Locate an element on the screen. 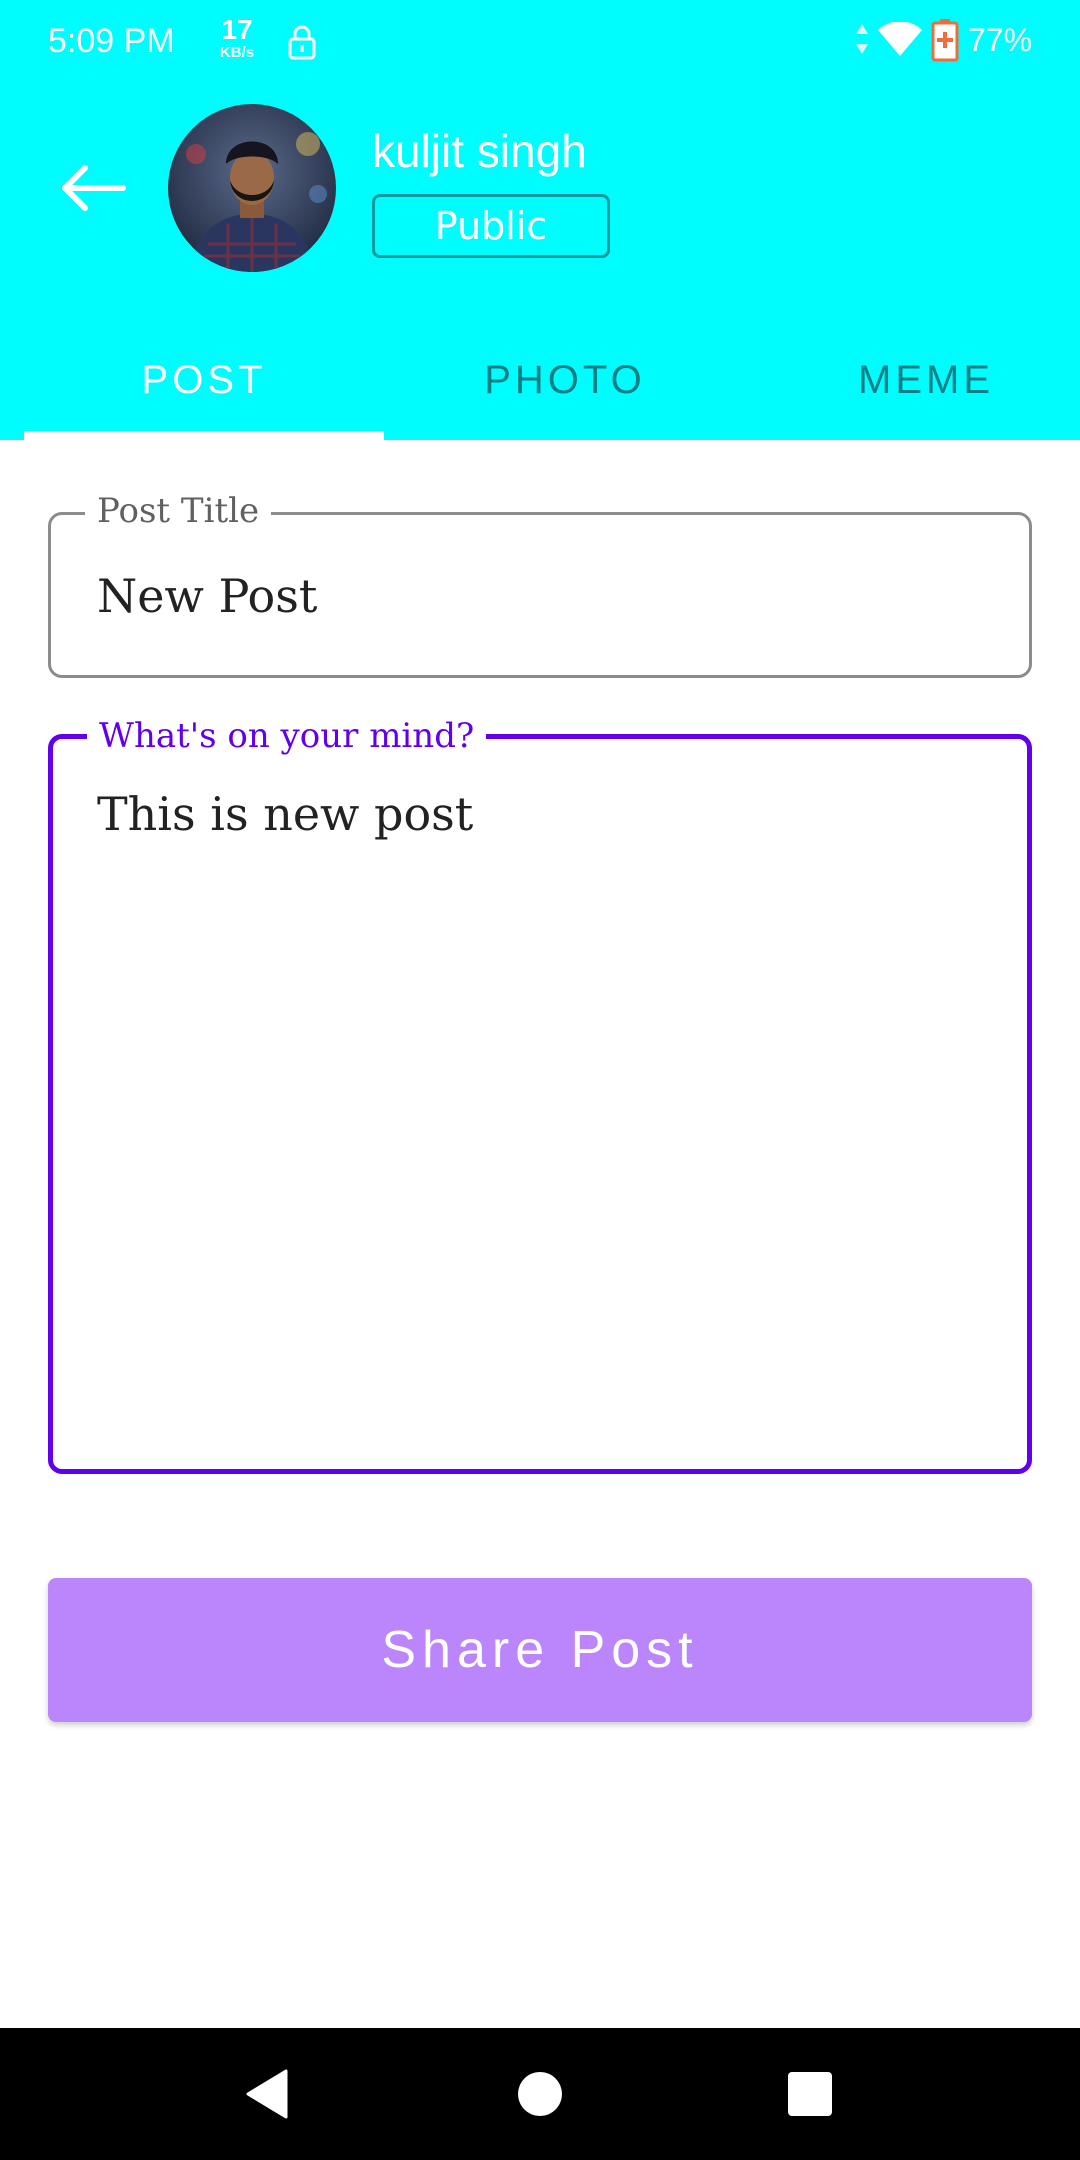 The width and height of the screenshot is (1080, 2160). share-post-button: Share Post is located at coordinates (540, 1650).